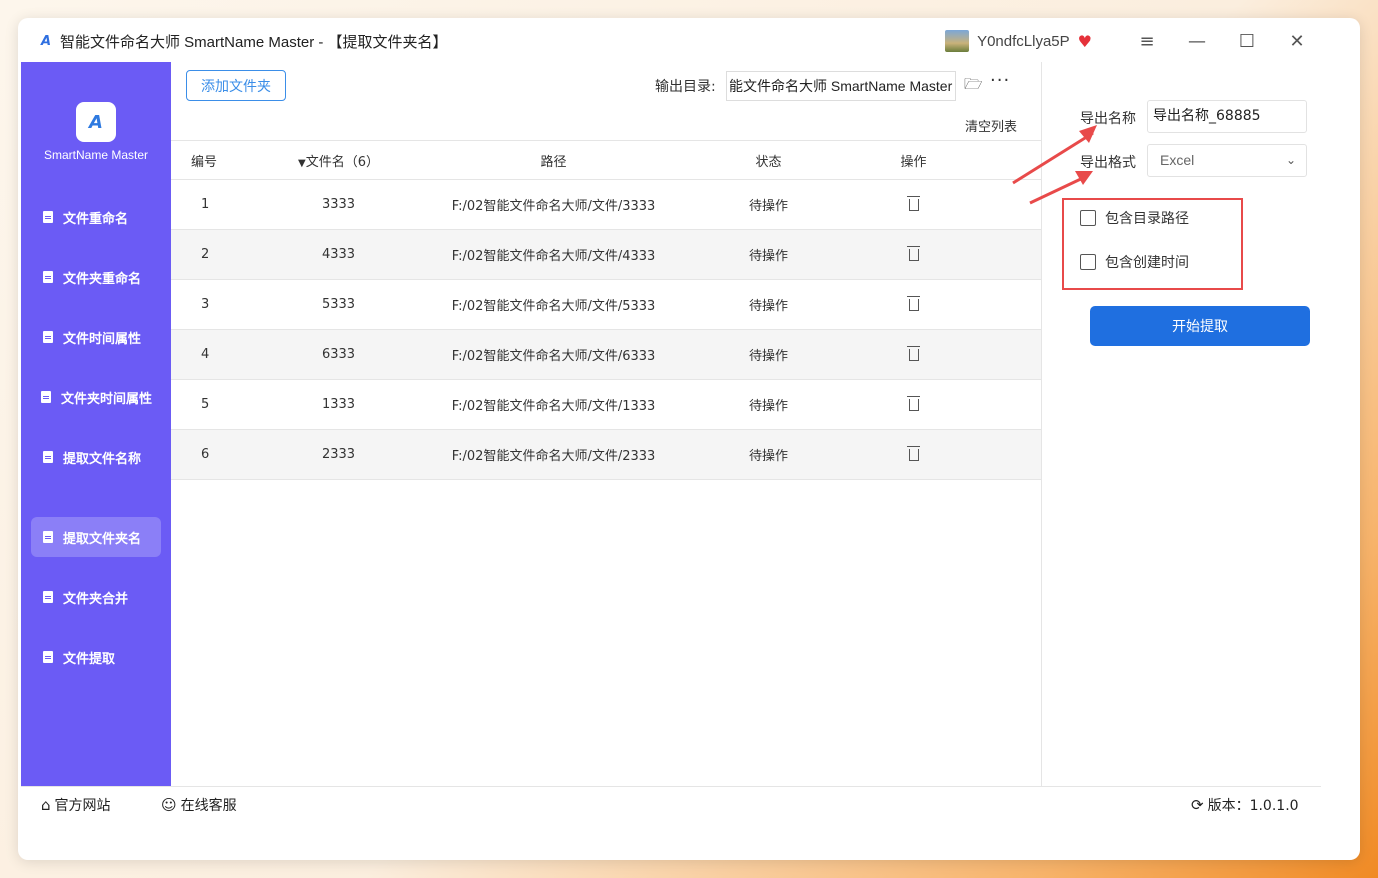 This screenshot has height=878, width=1378. What do you see at coordinates (1247, 41) in the screenshot?
I see `maximize-button: ☐` at bounding box center [1247, 41].